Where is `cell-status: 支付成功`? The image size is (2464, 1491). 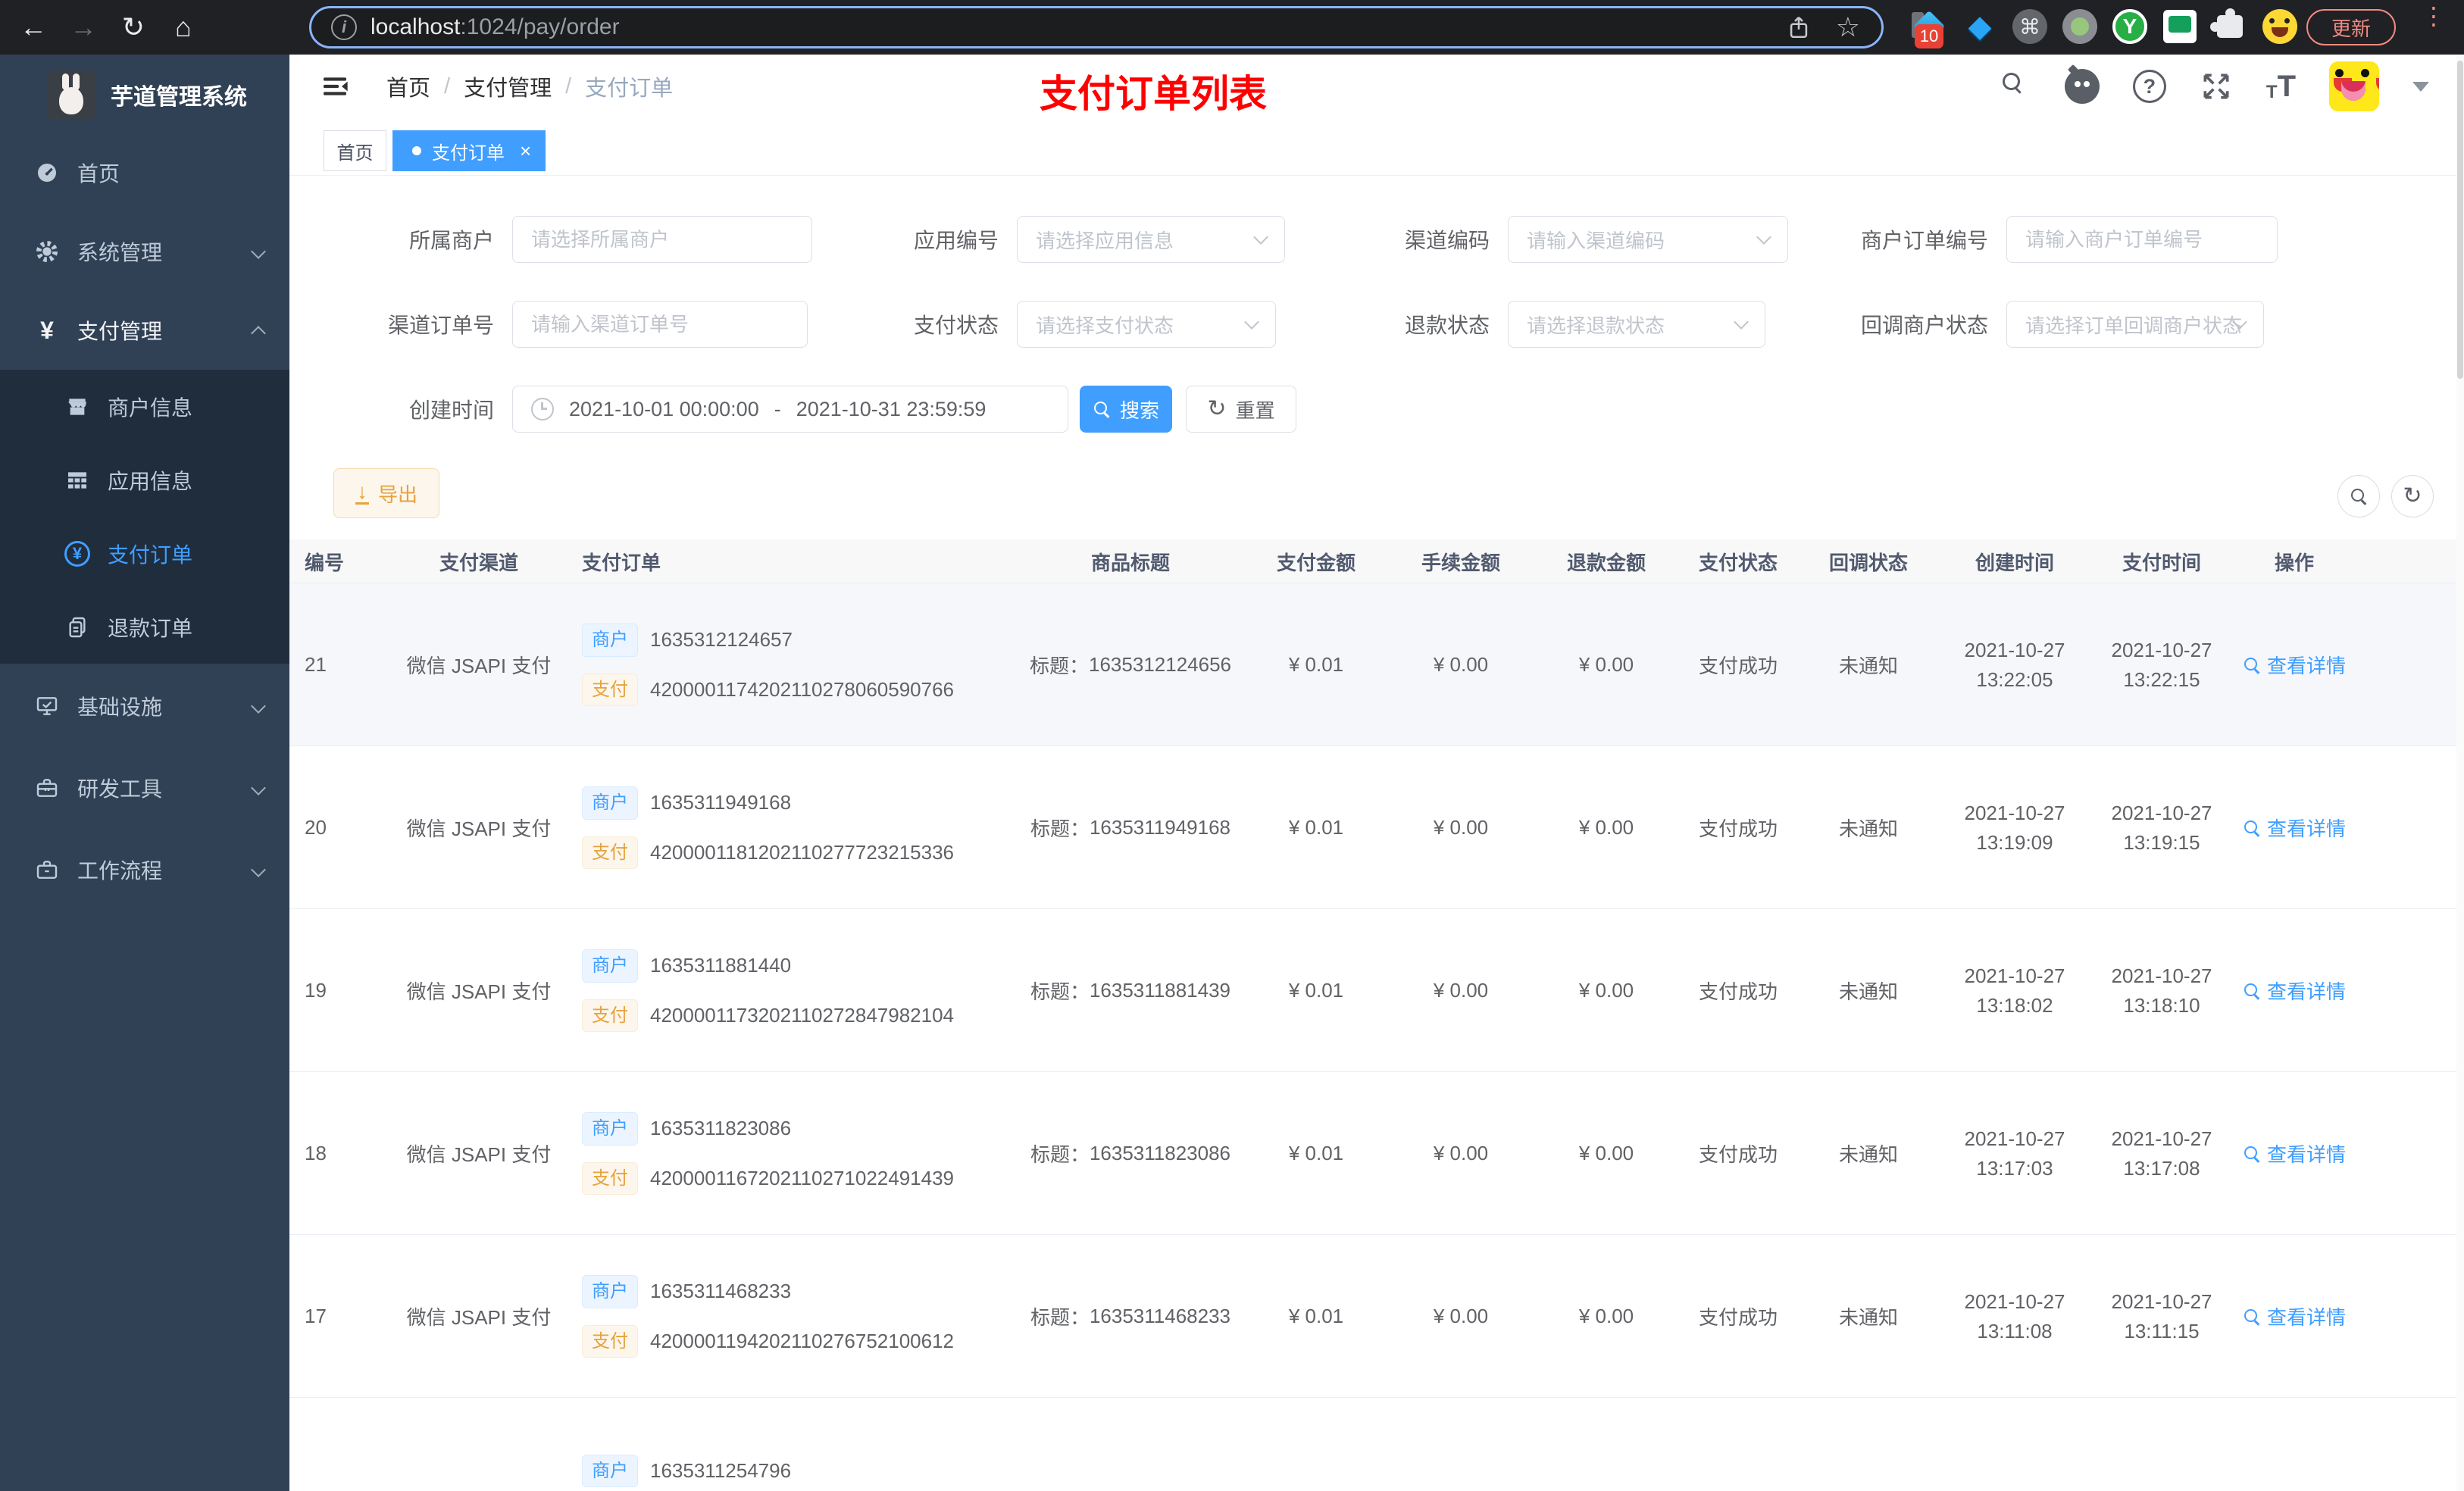 cell-status: 支付成功 is located at coordinates (1738, 828).